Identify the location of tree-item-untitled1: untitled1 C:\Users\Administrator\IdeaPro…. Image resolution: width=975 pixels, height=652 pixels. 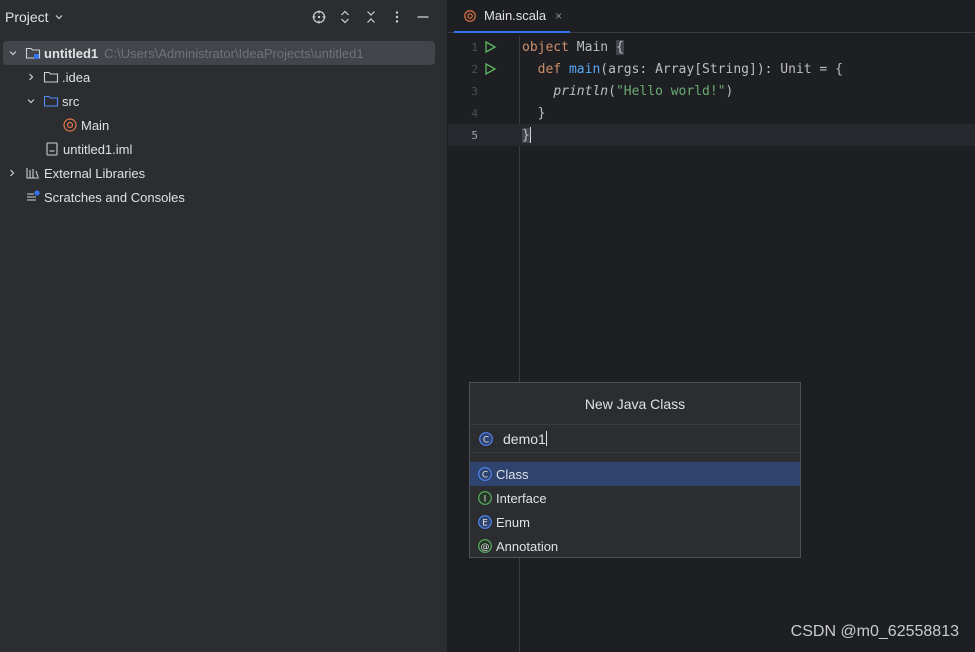
(219, 53).